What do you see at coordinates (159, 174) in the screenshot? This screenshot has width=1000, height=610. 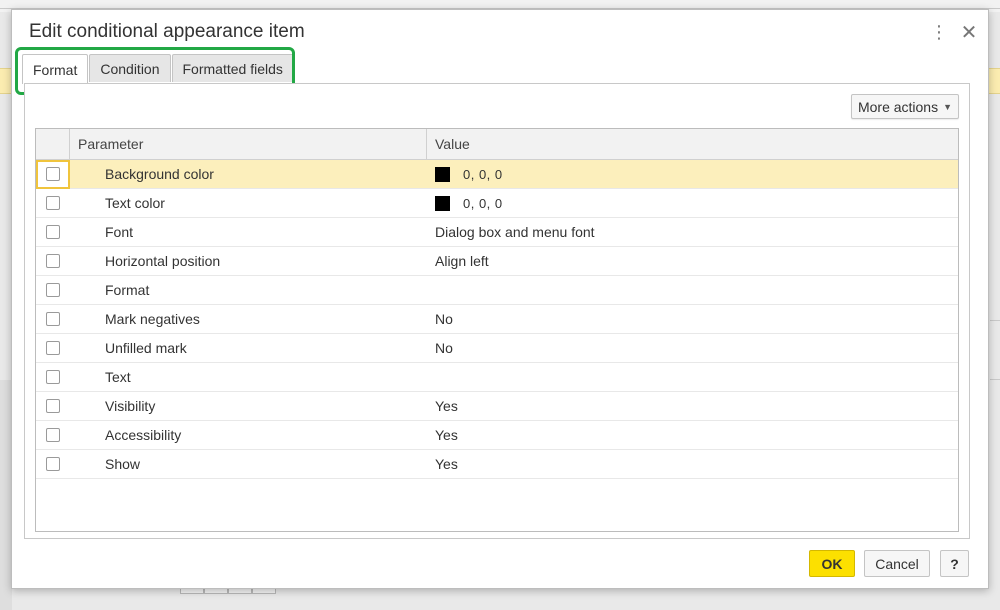 I see `parameter-name: Background color` at bounding box center [159, 174].